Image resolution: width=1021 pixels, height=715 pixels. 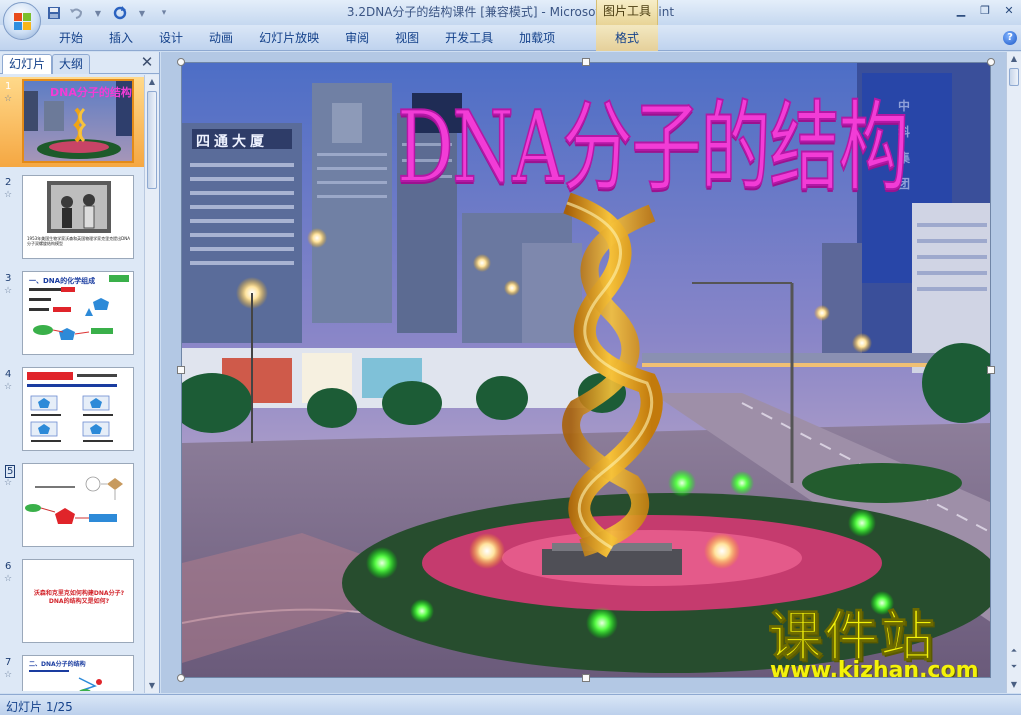 What do you see at coordinates (78, 241) in the screenshot?
I see `slide-preview-caption: 1953年美国生物学家沃森和英国物理学家克里克提出DNA分子双螺旋结构模型` at bounding box center [78, 241].